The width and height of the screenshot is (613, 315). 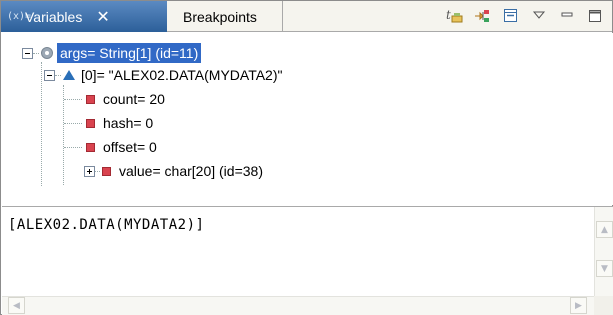 I want to click on tab-variables: (x)= Variables ✕, so click(x=84, y=16).